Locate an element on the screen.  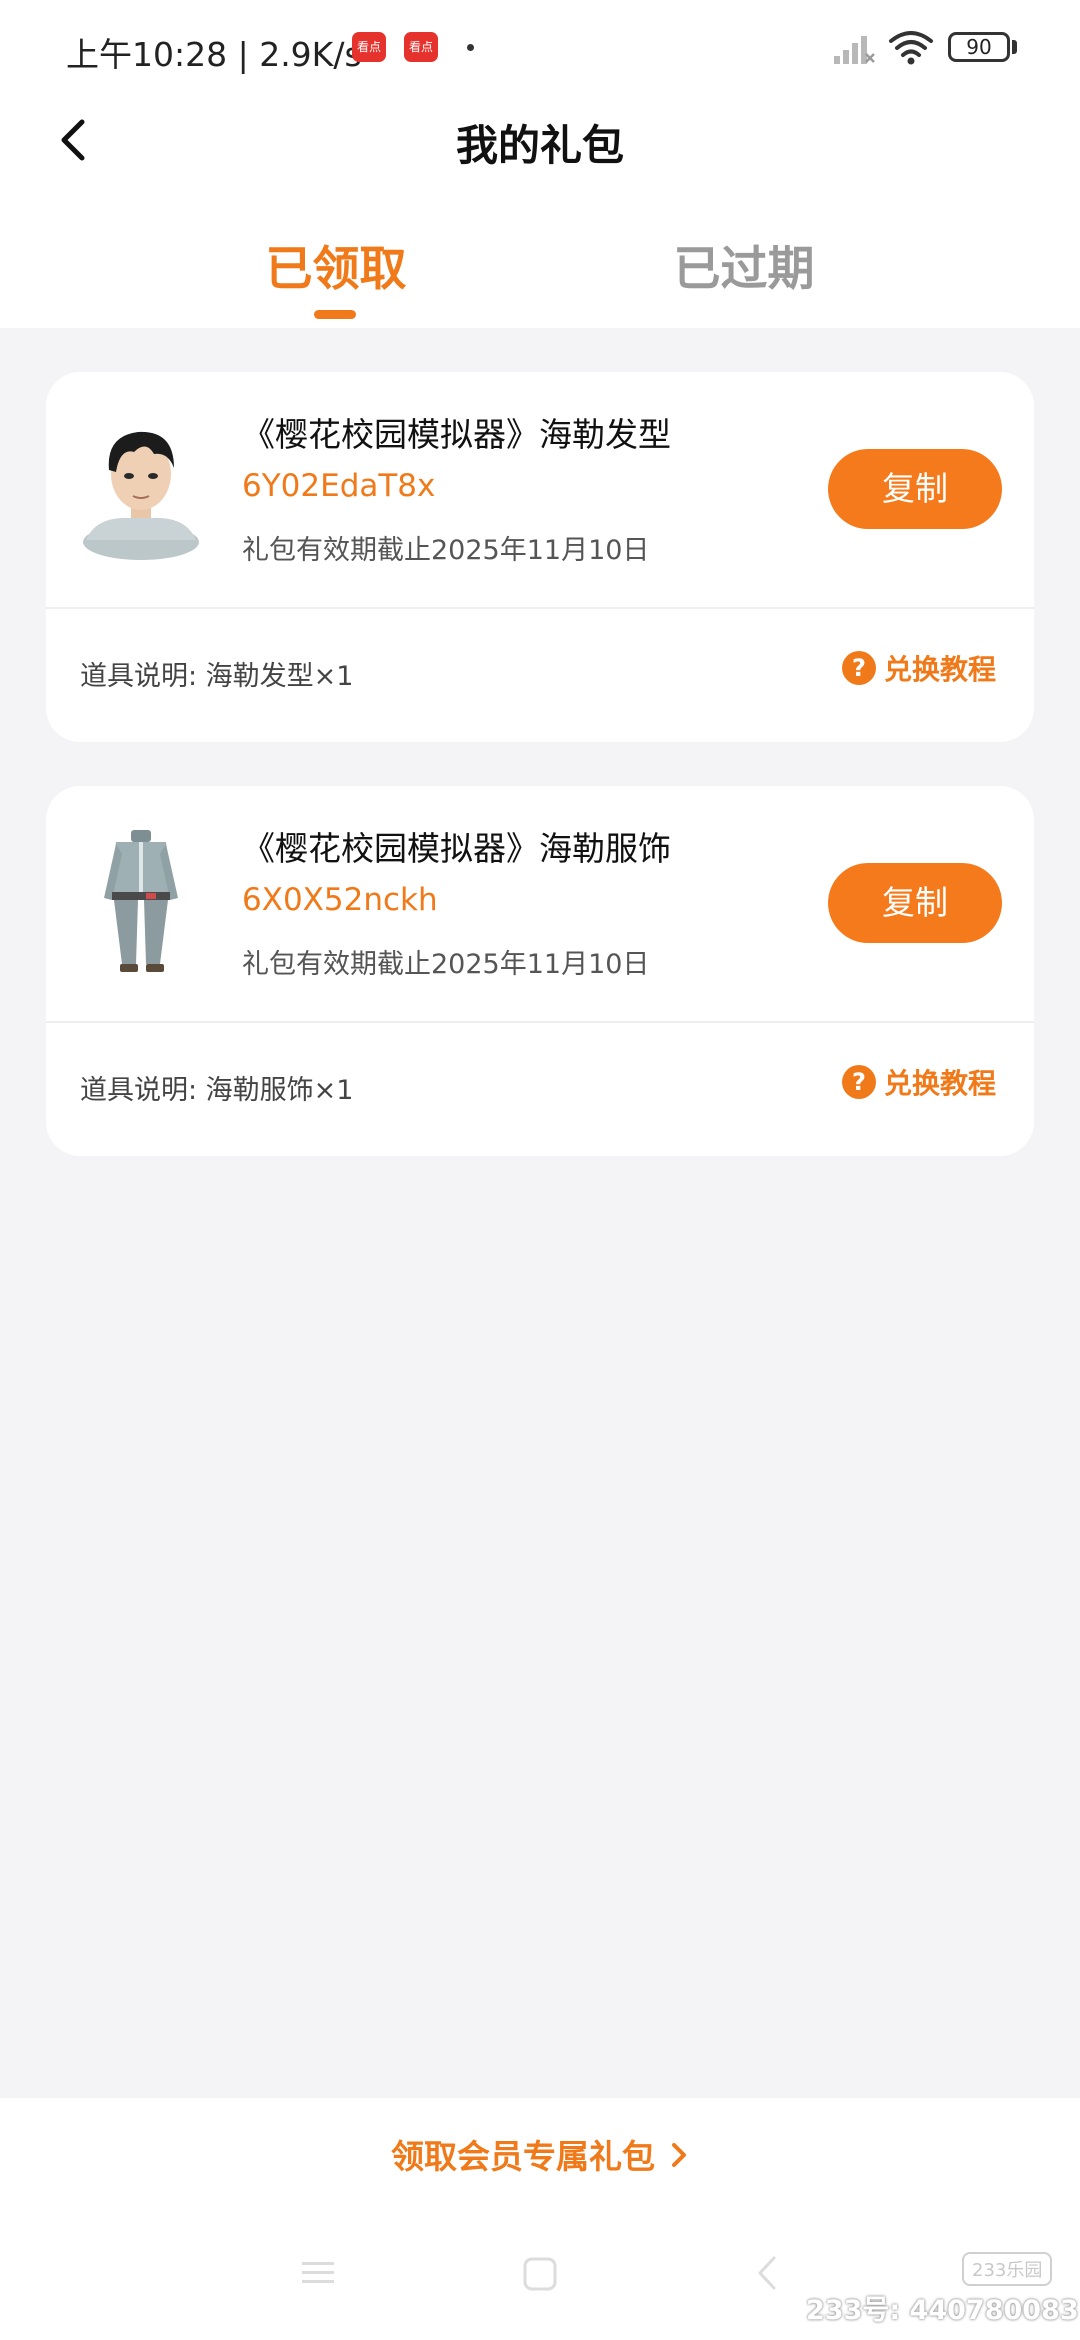
tab-active-indicator is located at coordinates (335, 314).